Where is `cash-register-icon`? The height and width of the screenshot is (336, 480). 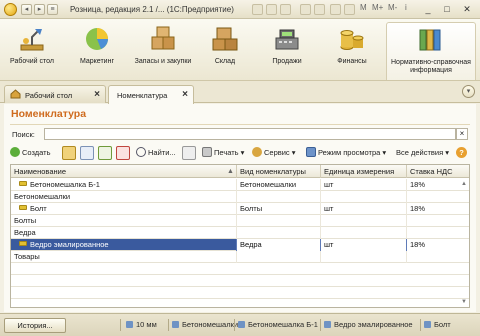
cash-register-icon is located at coordinates (287, 39).